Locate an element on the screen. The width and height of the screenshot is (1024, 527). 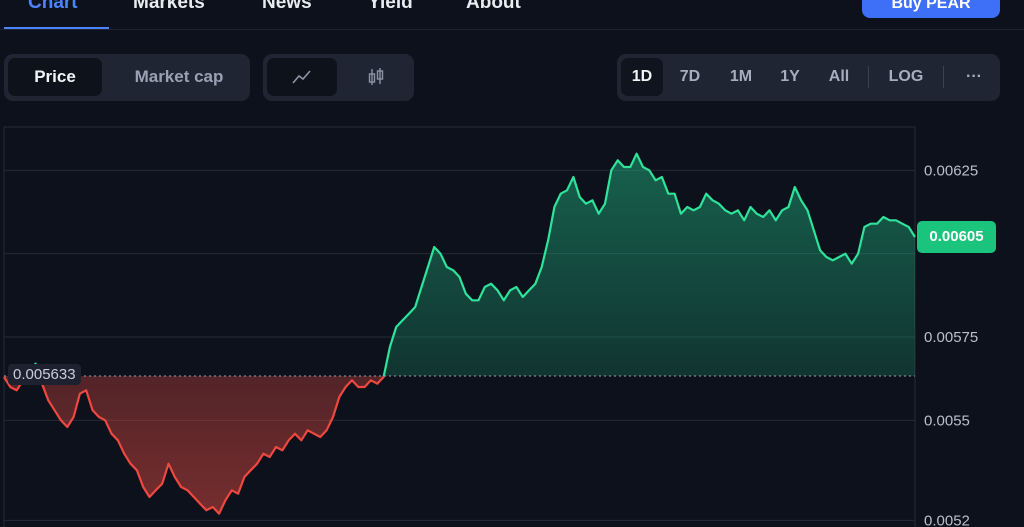
baseline-price-text: 0.005633 is located at coordinates (44, 374).